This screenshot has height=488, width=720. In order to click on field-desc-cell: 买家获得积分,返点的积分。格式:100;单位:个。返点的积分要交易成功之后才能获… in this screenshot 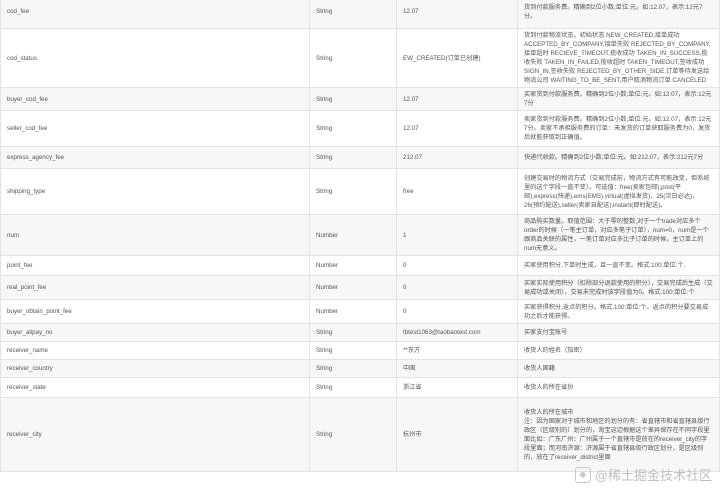, I will do `click(618, 311)`.